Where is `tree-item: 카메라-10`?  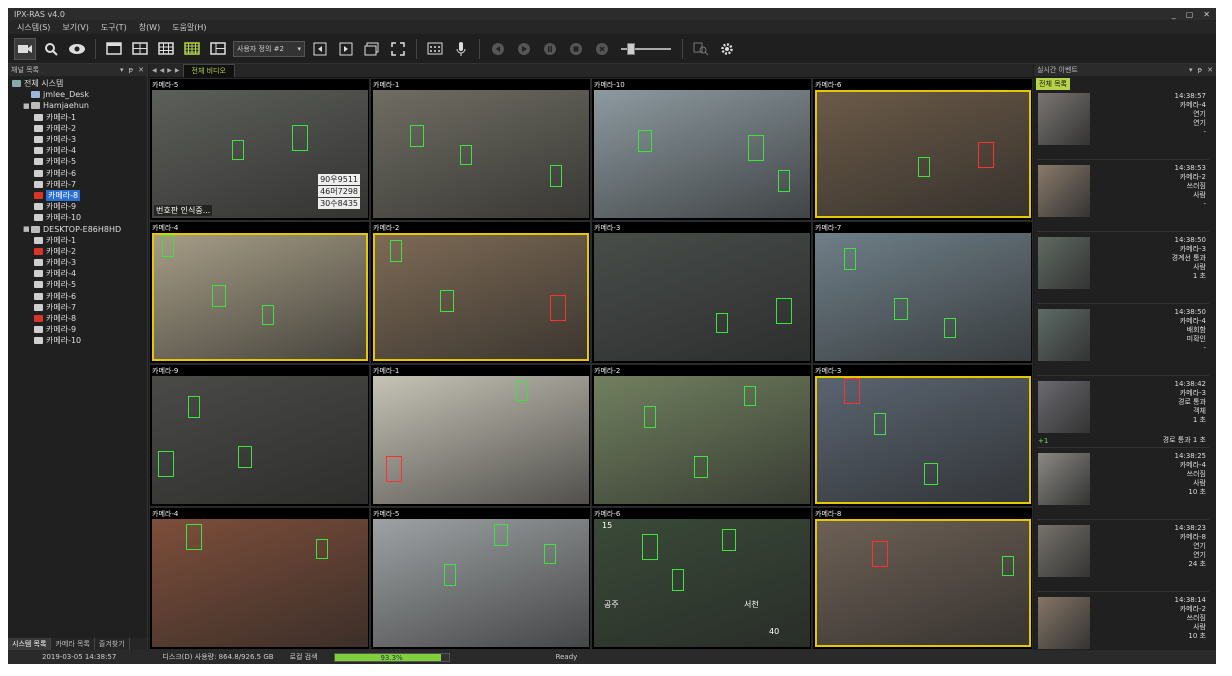
tree-item: 카메라-10 is located at coordinates (77, 217).